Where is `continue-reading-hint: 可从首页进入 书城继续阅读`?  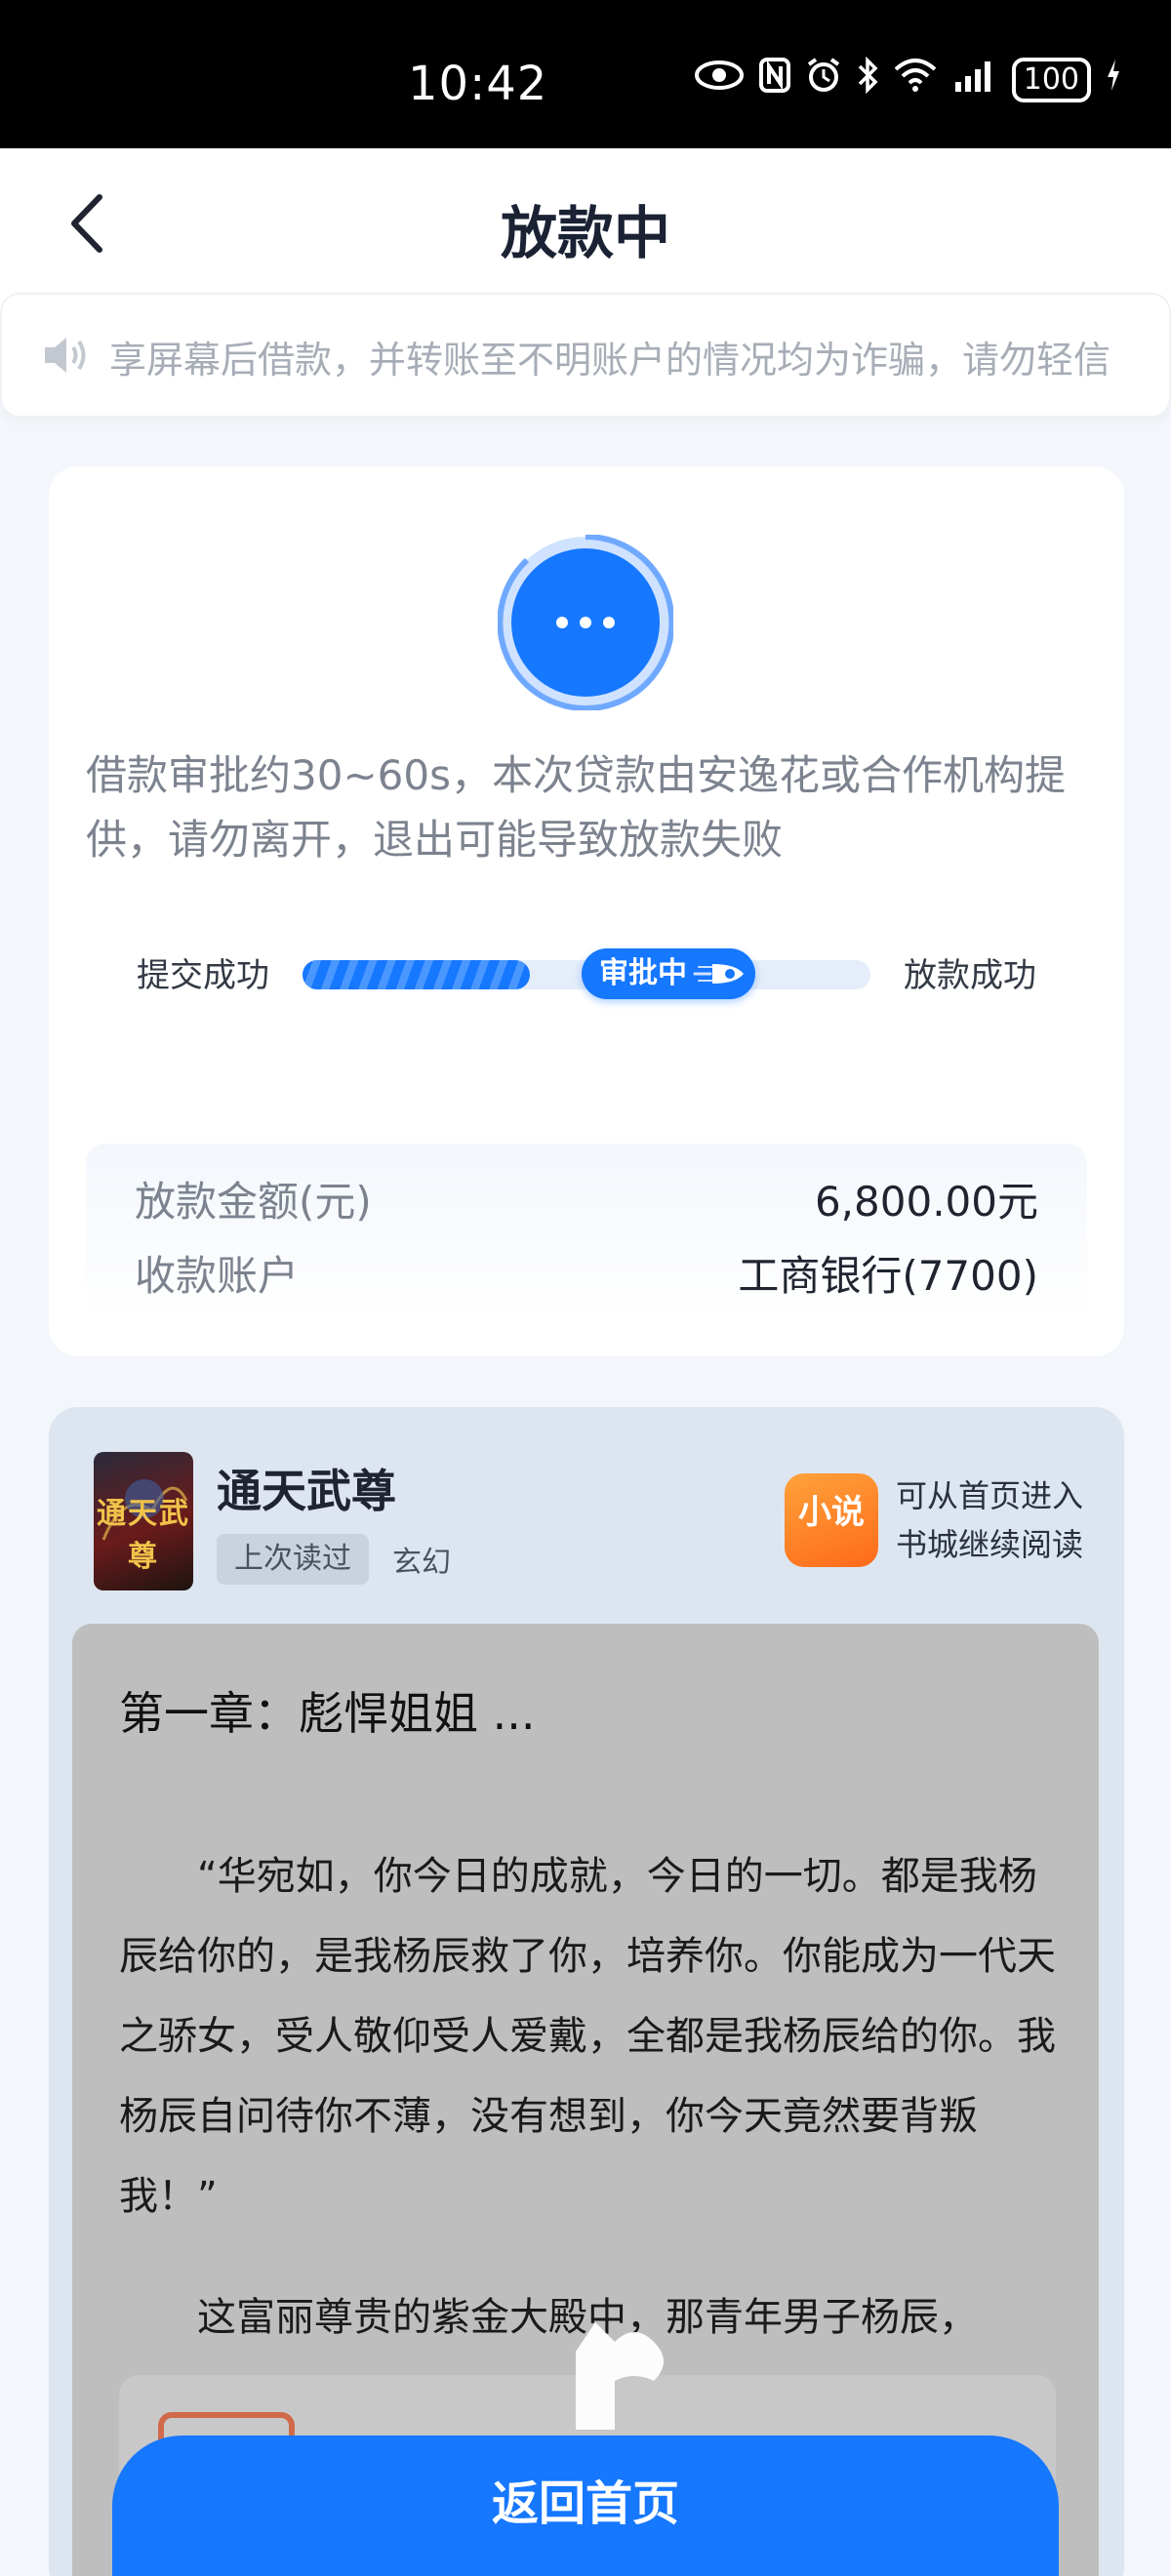
continue-reading-hint: 可从首页进入 书城继续阅读 is located at coordinates (1003, 1520).